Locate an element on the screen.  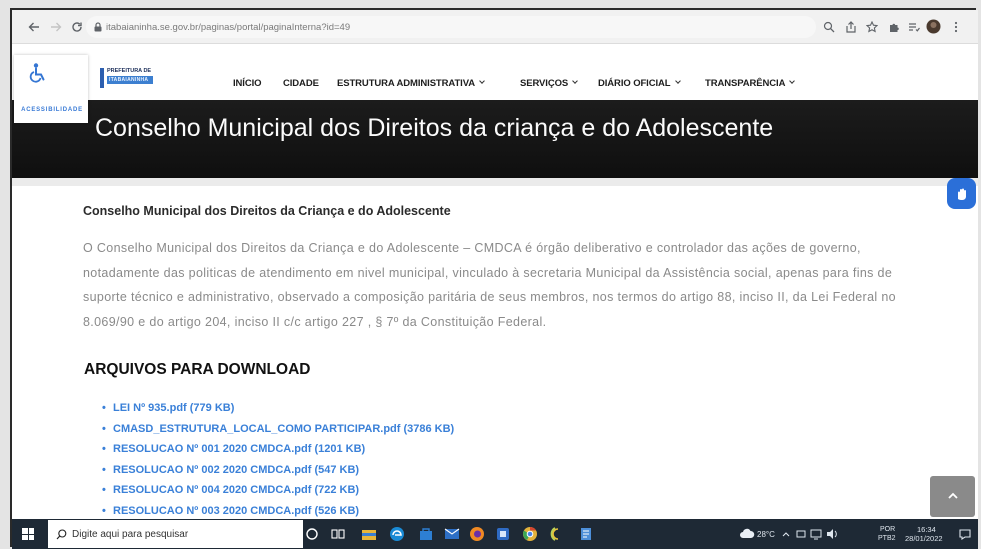
keyboard-layout: PTB2 is located at coordinates (887, 538).